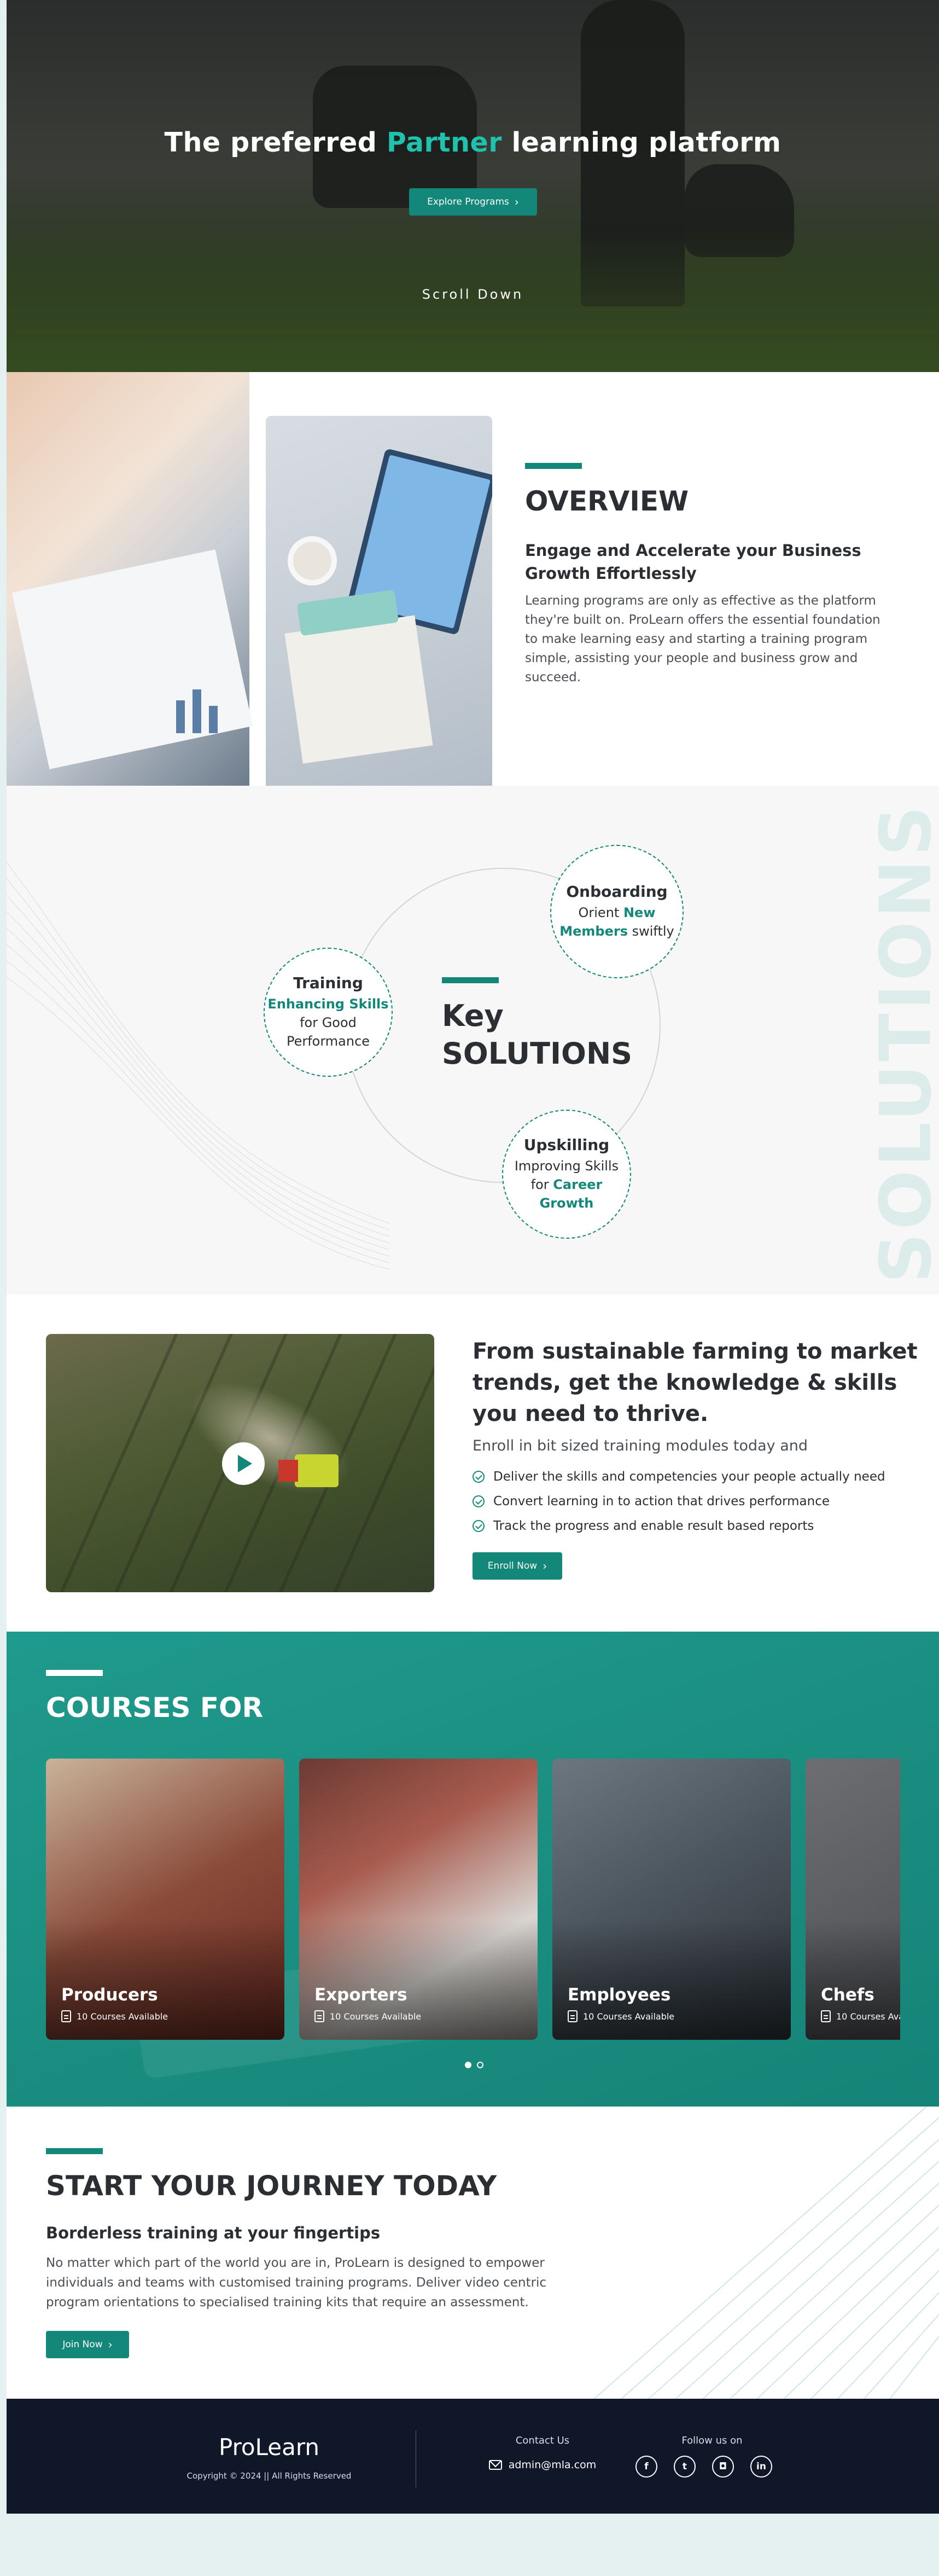 The image size is (939, 2576). What do you see at coordinates (542, 2465) in the screenshot?
I see `contact-email-link: admin@mla.com` at bounding box center [542, 2465].